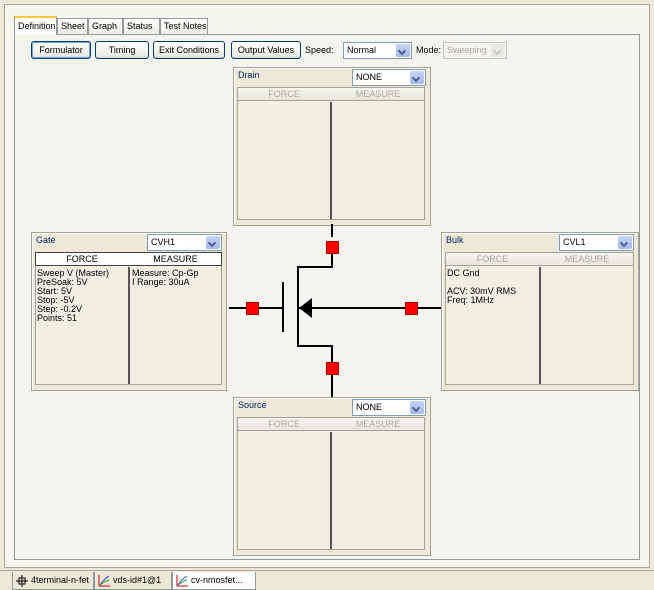  I want to click on bulk-wire, so click(352, 308).